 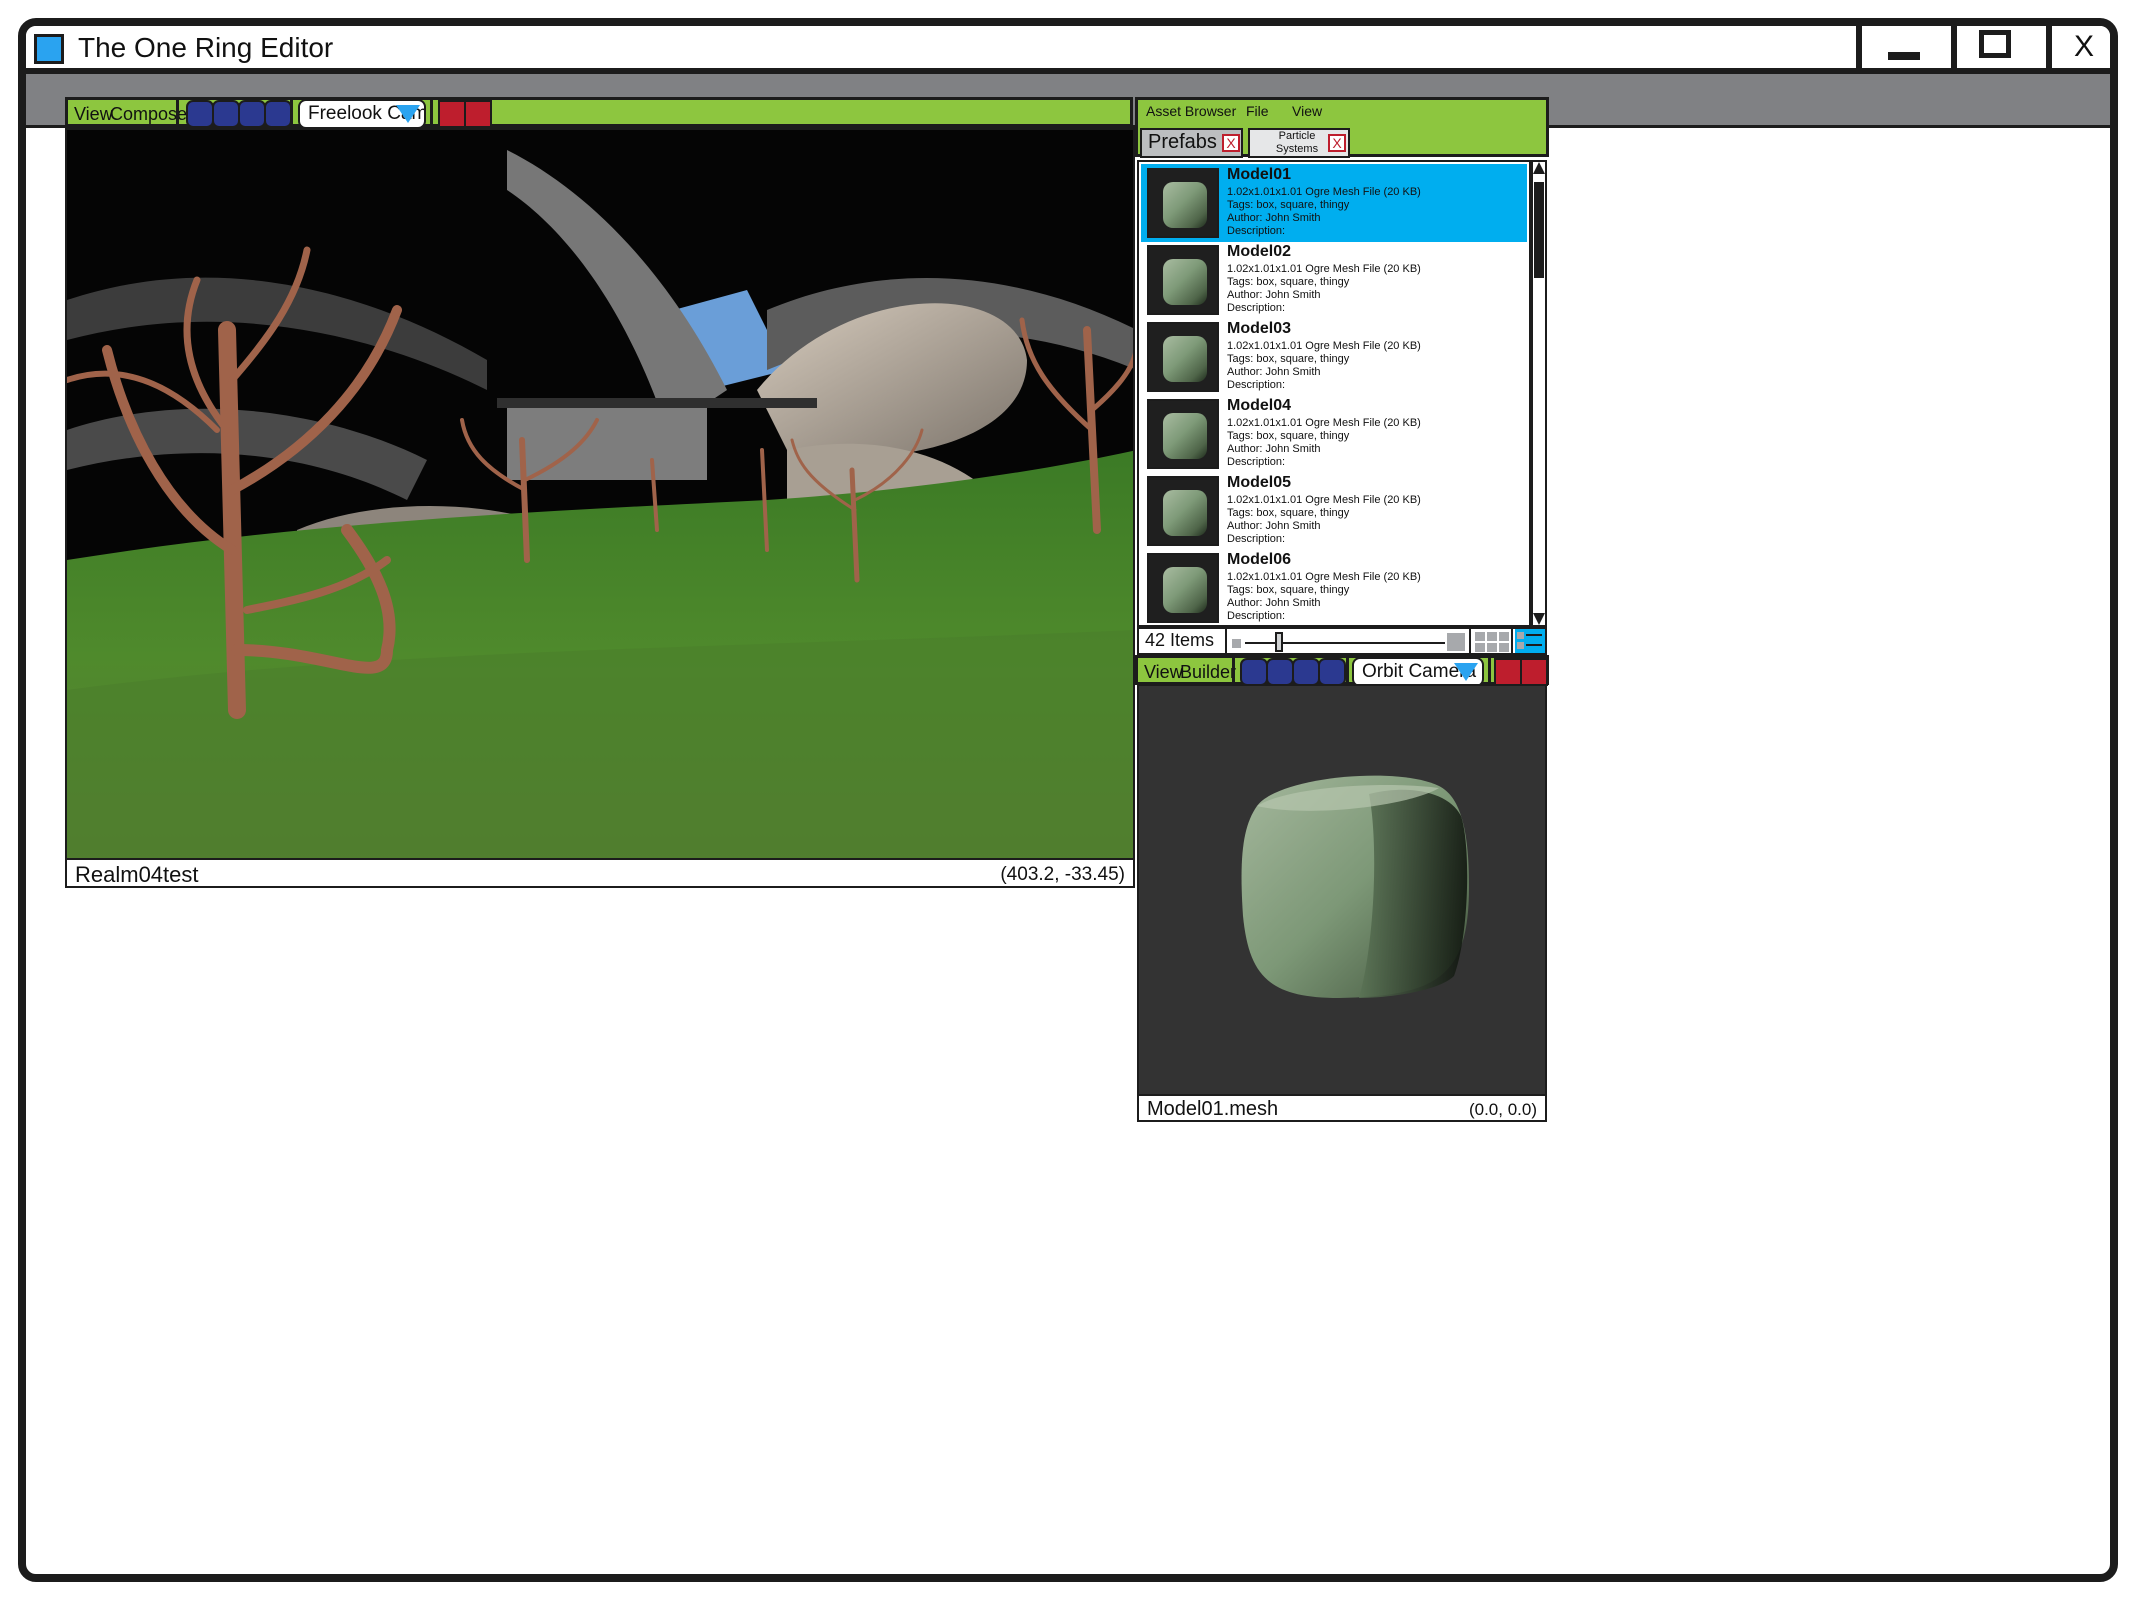 I want to click on scroll-down-icon, so click(x=1539, y=619).